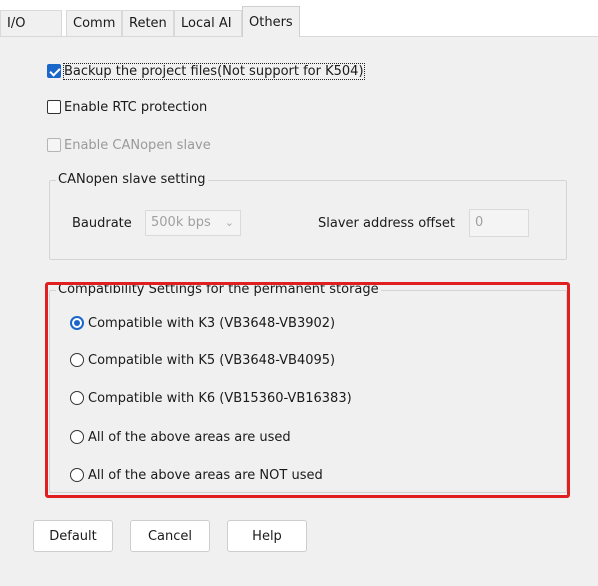  I want to click on tab-label: Comm, so click(94, 23).